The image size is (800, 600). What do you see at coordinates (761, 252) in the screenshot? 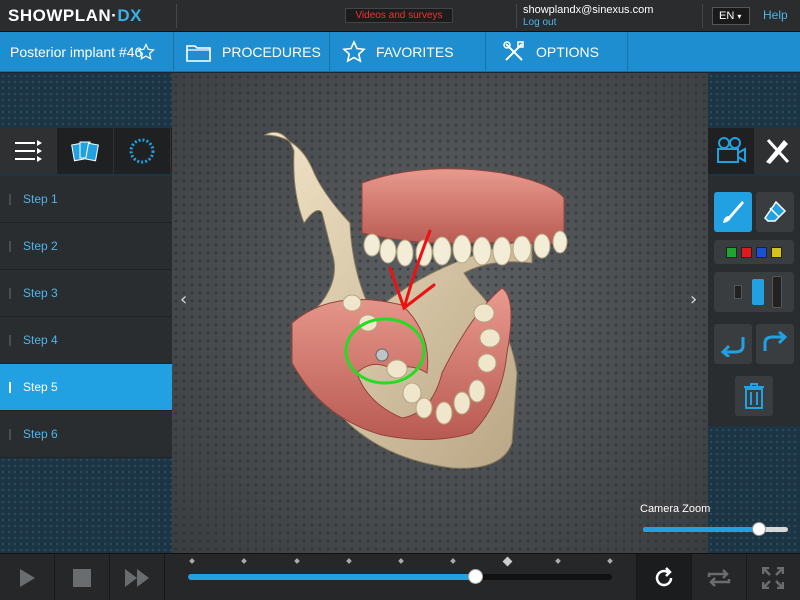
I see `color-swatch-blue` at bounding box center [761, 252].